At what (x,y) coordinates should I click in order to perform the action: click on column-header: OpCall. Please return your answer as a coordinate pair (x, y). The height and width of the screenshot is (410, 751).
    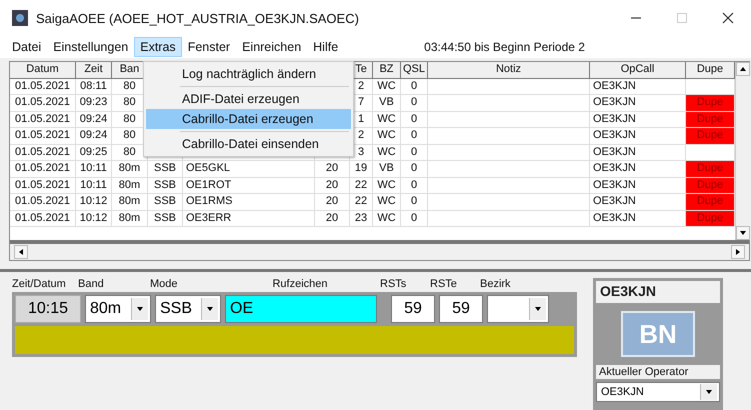
    Looking at the image, I should click on (638, 70).